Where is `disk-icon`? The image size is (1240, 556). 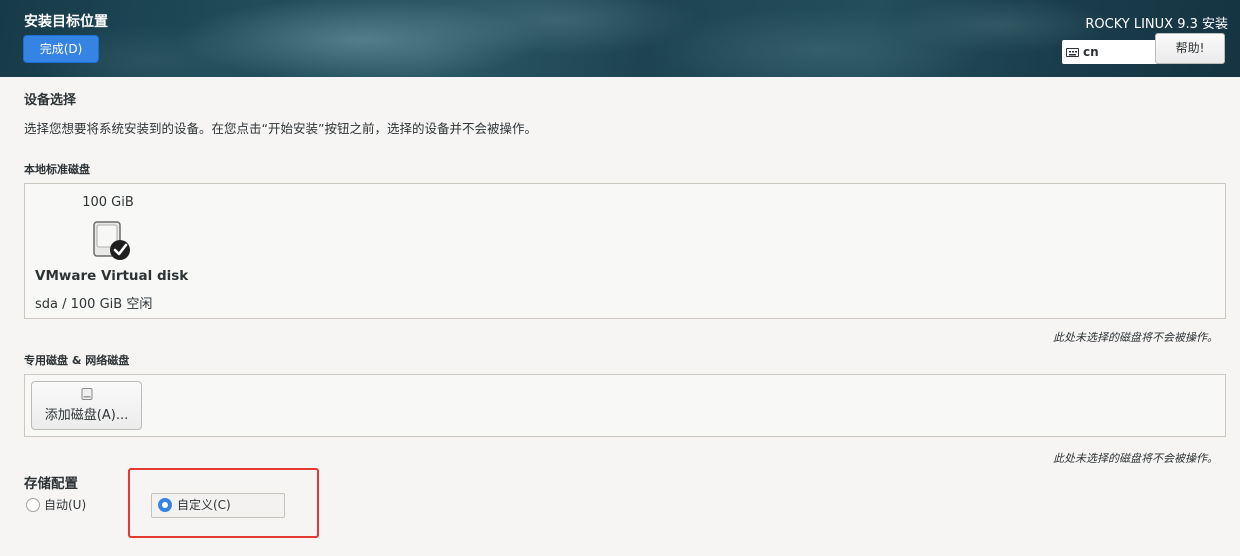
disk-icon is located at coordinates (87, 394).